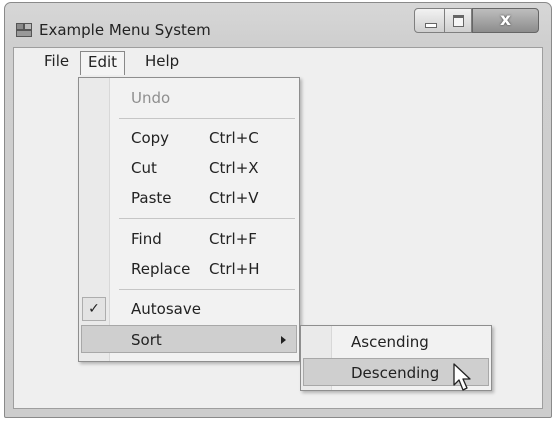 The width and height of the screenshot is (558, 422). I want to click on menu-edit: Edit, so click(103, 63).